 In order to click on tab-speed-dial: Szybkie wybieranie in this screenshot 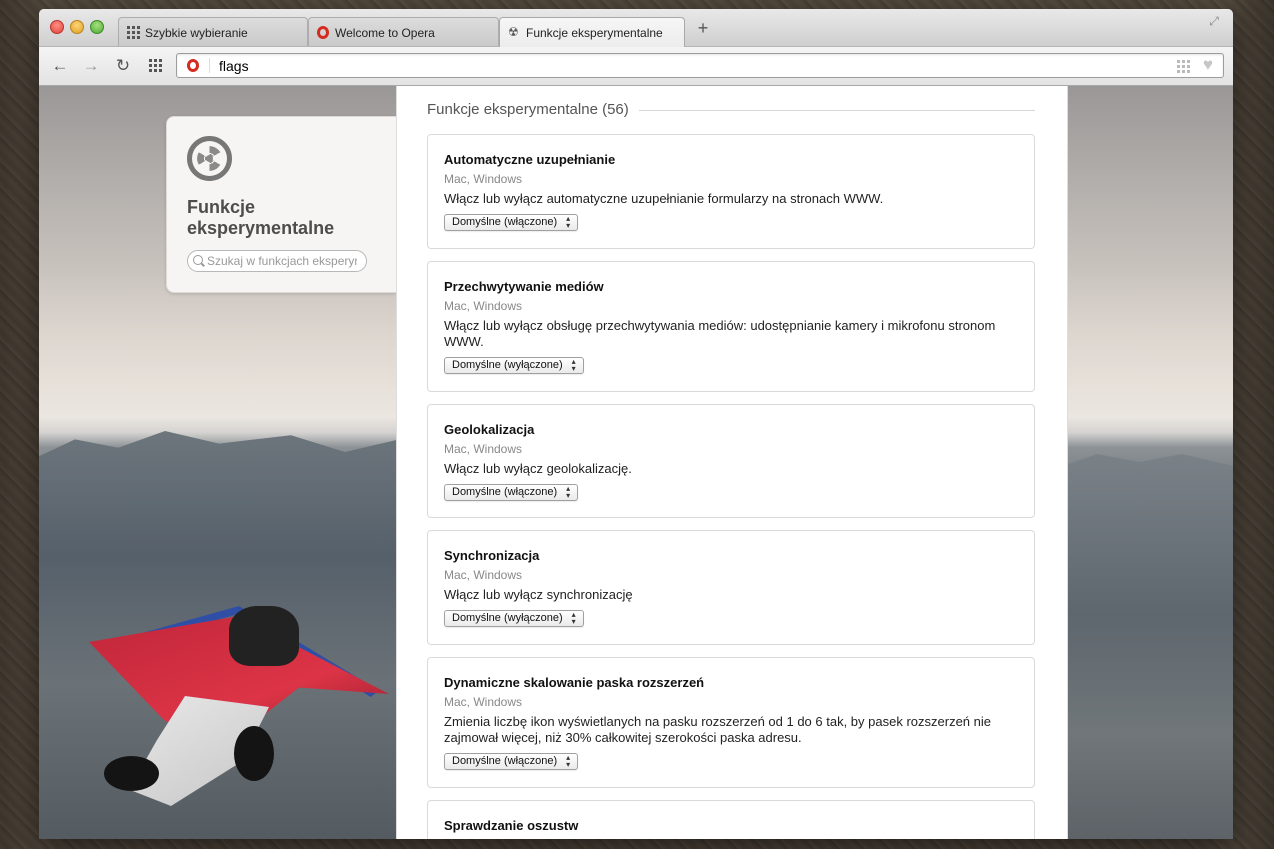, I will do `click(213, 31)`.